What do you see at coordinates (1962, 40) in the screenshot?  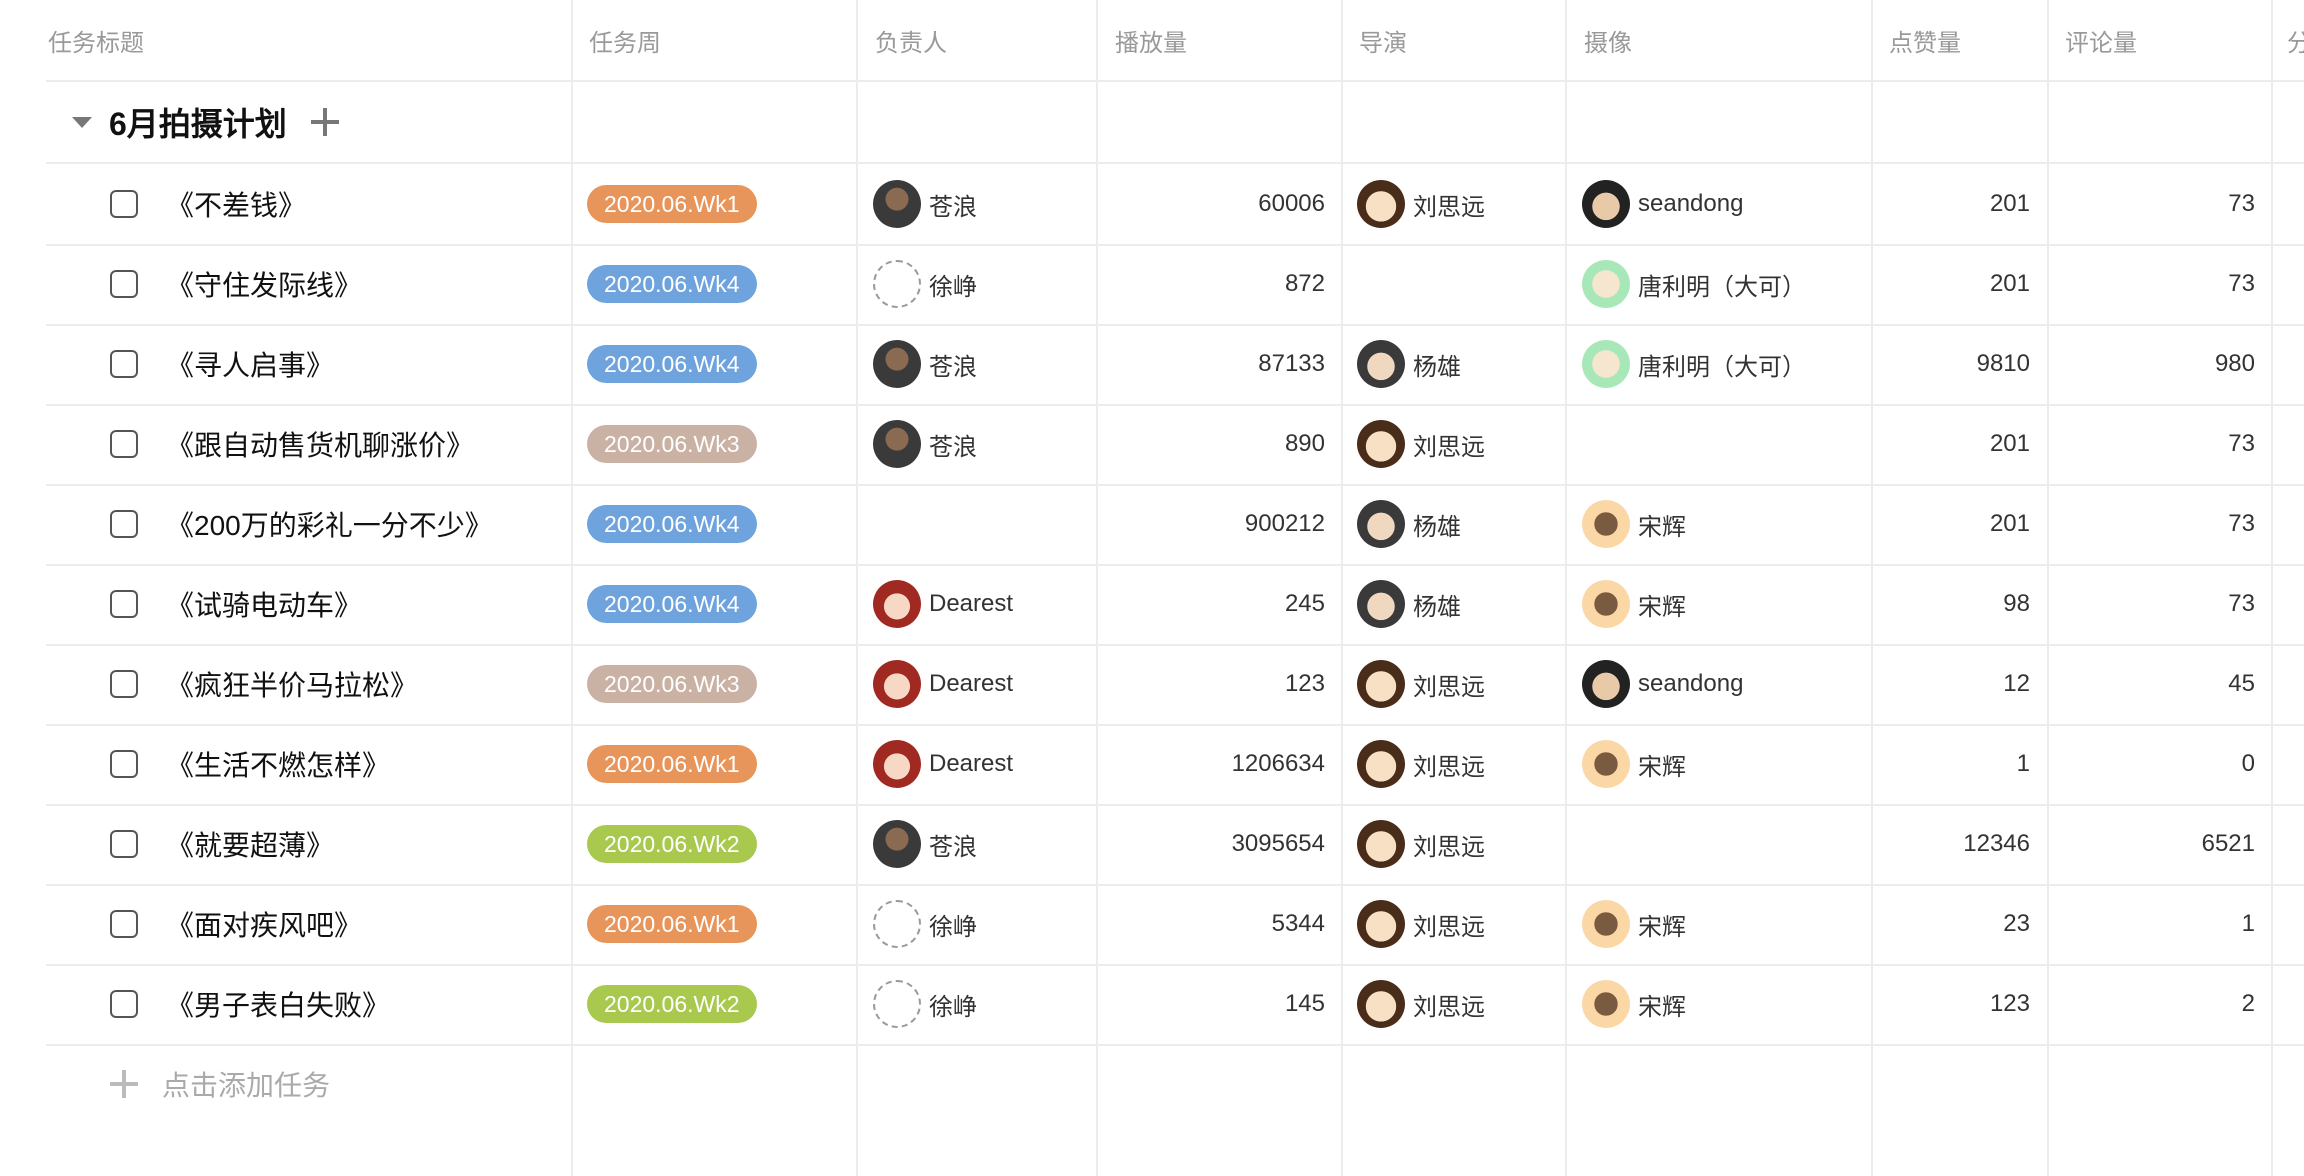 I see `column-header-likes: 点赞量` at bounding box center [1962, 40].